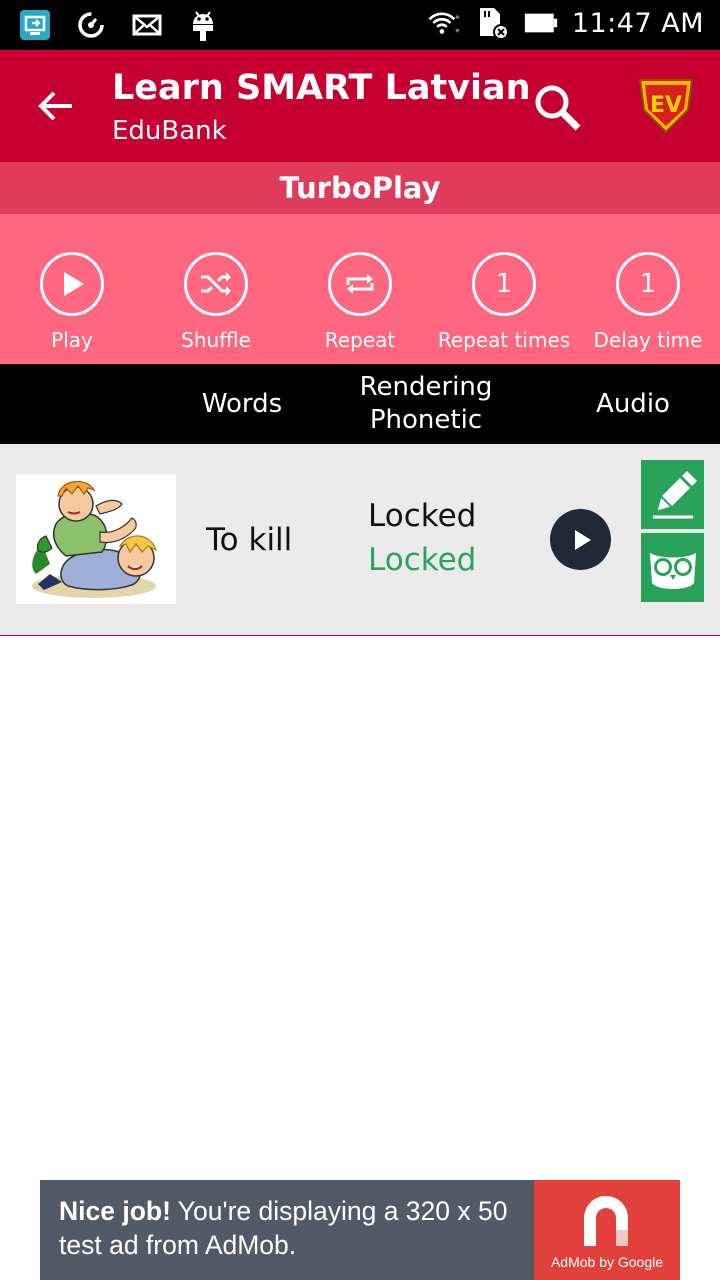  I want to click on play-button: Play, so click(72, 289).